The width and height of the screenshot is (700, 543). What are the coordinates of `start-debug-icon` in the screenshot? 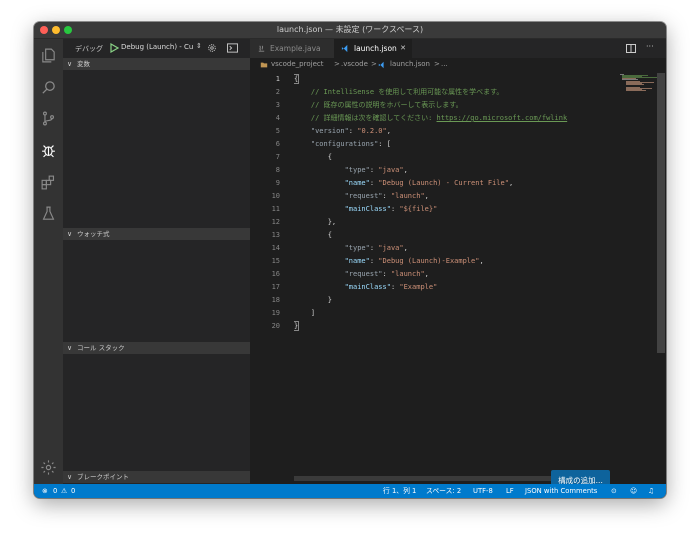 It's located at (114, 48).